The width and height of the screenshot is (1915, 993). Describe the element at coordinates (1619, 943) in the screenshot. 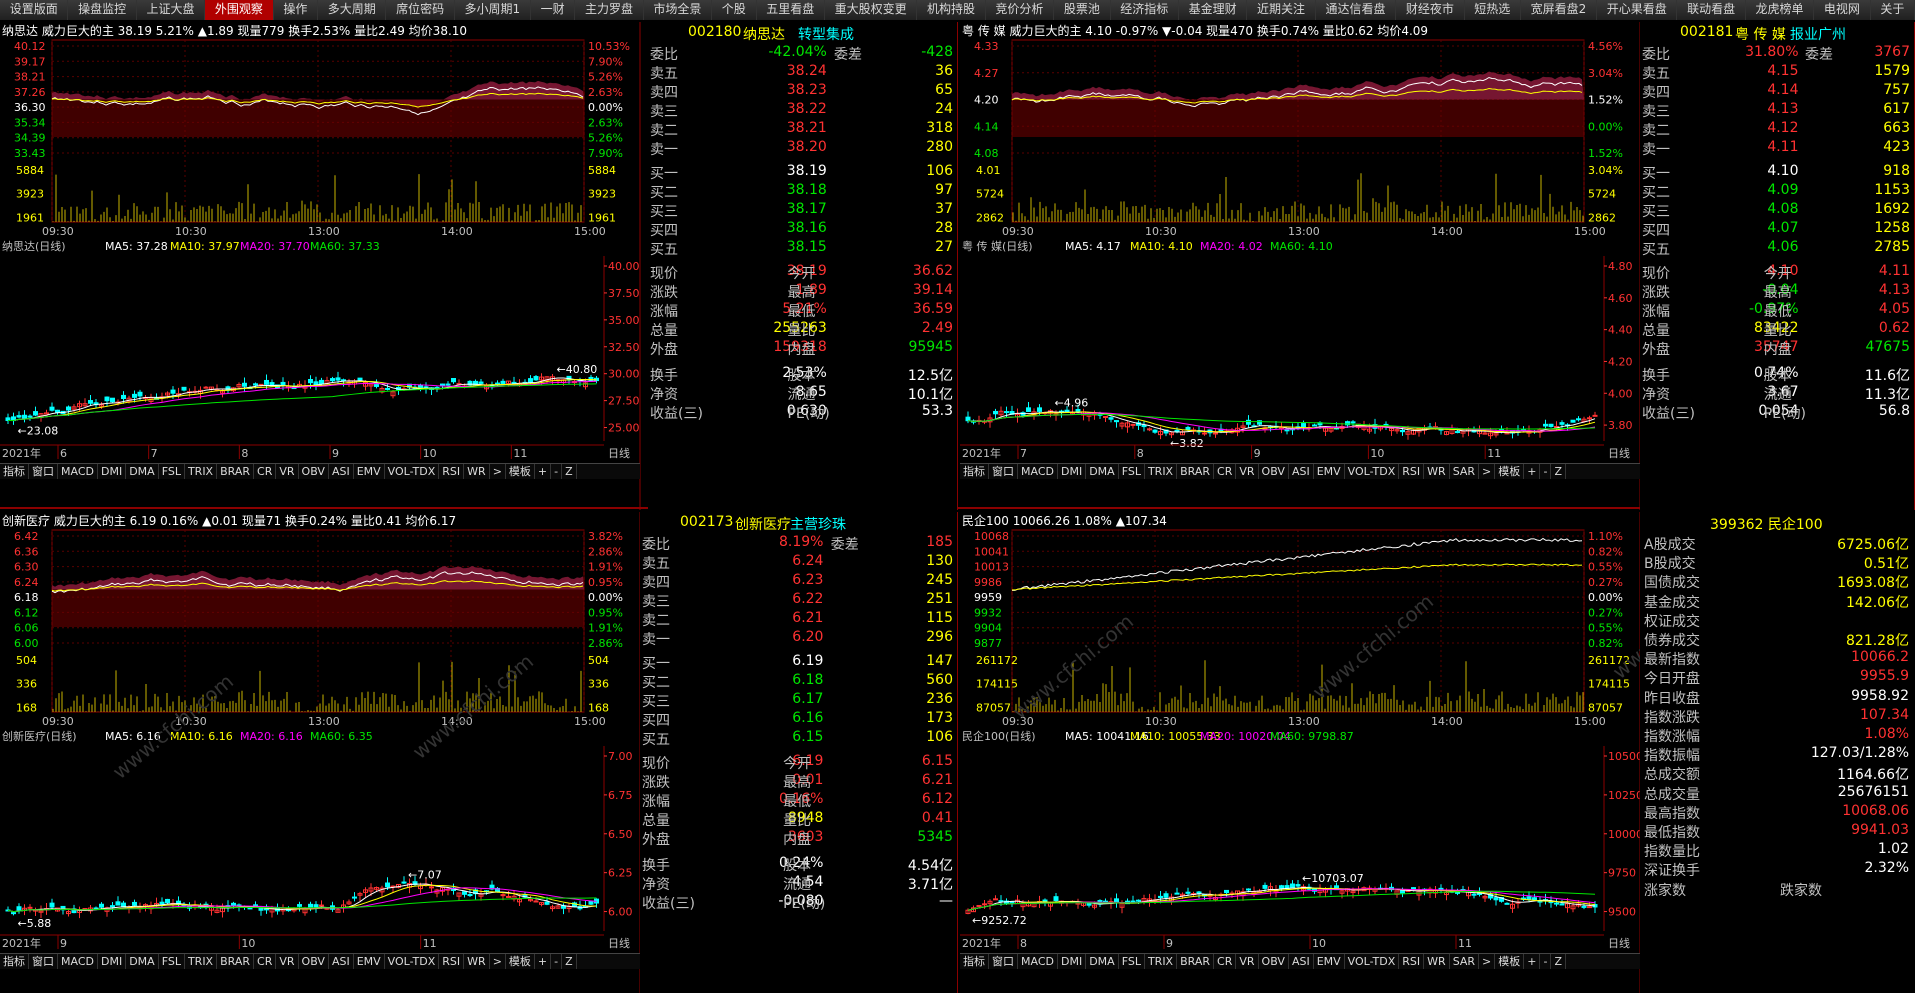

I see `period-label: 日线` at that location.